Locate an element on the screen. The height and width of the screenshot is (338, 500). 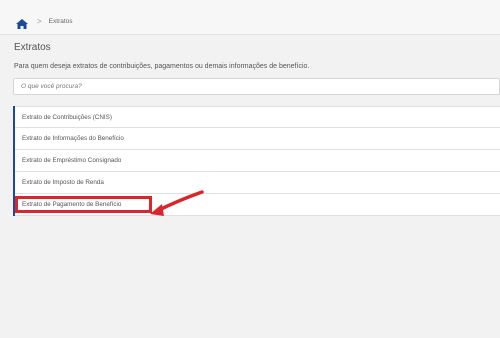
list-item-imposto-renda: Extrato de Imposto de Renda is located at coordinates (257, 183).